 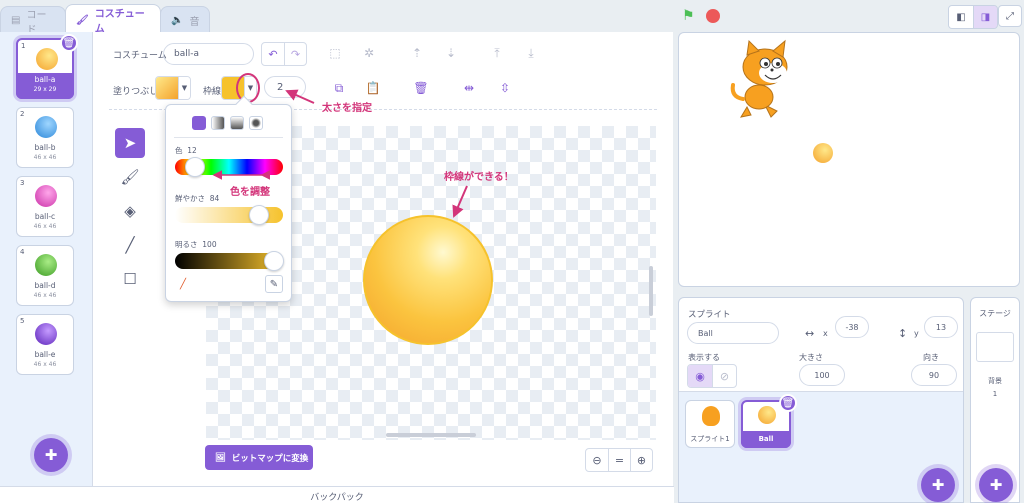 What do you see at coordinates (852, 327) in the screenshot?
I see `sprite-x-input: -38` at bounding box center [852, 327].